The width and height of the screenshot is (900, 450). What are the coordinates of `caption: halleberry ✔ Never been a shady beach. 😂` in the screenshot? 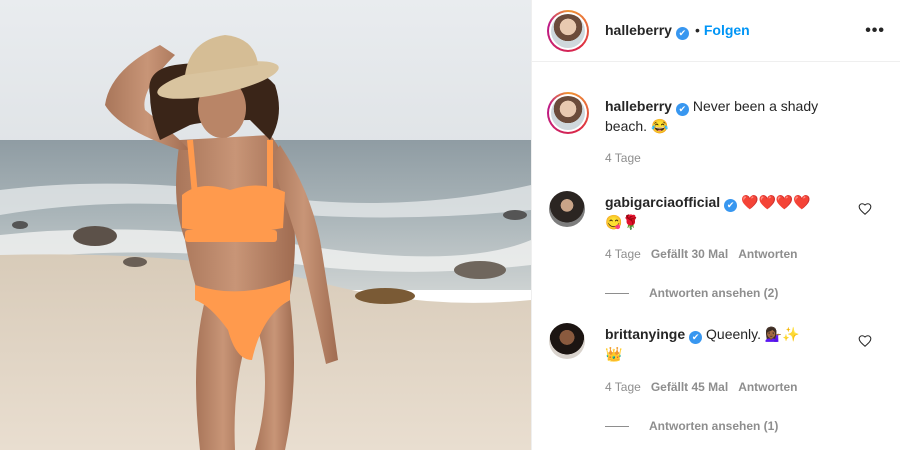 It's located at (730, 116).